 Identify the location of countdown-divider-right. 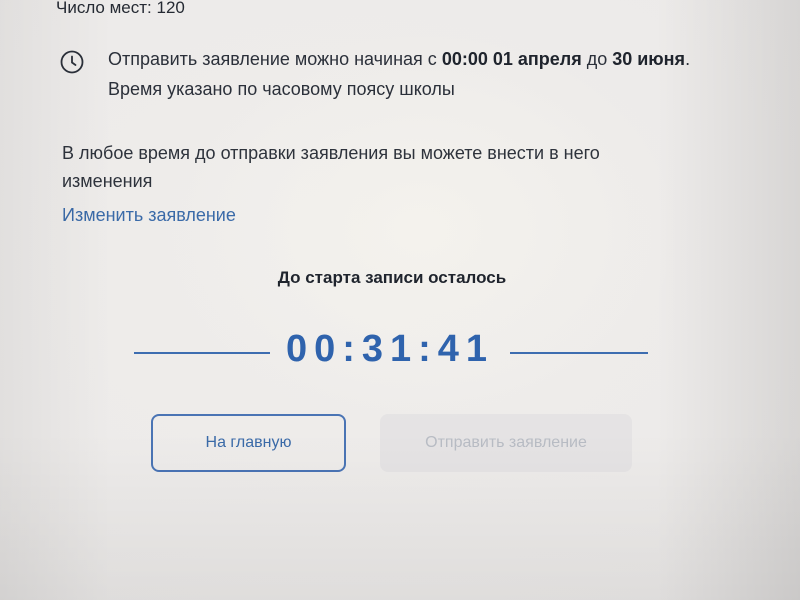
(579, 353).